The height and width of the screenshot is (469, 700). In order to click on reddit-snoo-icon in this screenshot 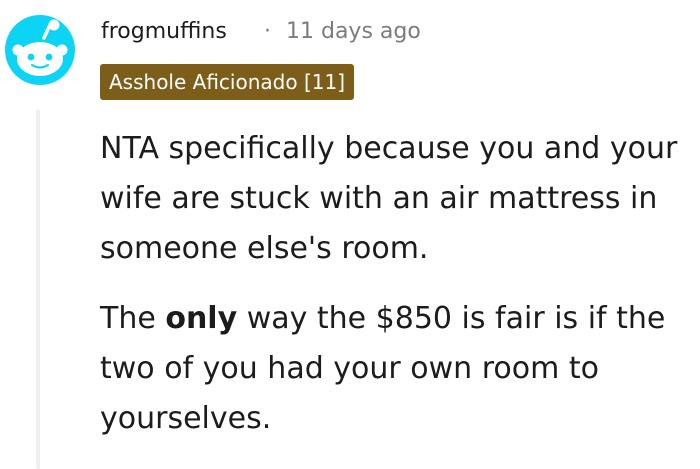, I will do `click(40, 50)`.